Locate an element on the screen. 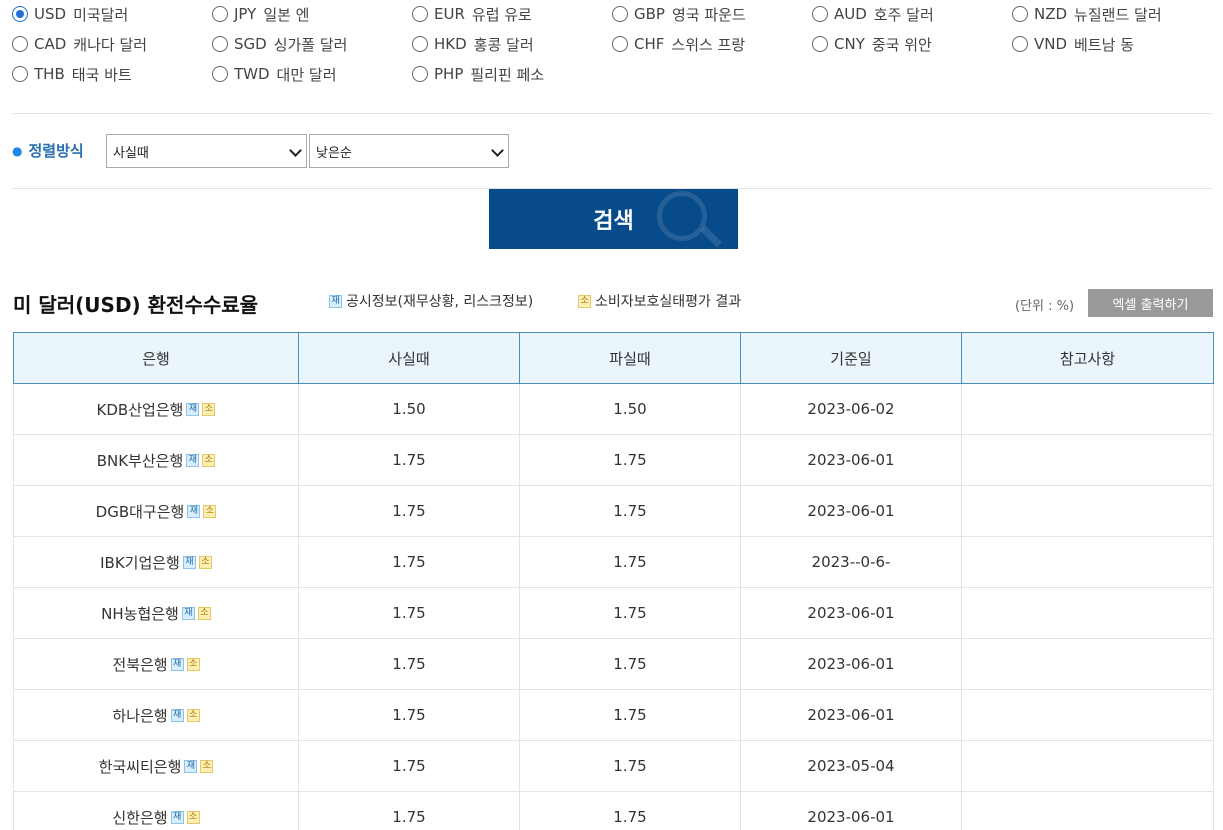 Image resolution: width=1223 pixels, height=830 pixels. radio-gbp is located at coordinates (620, 14).